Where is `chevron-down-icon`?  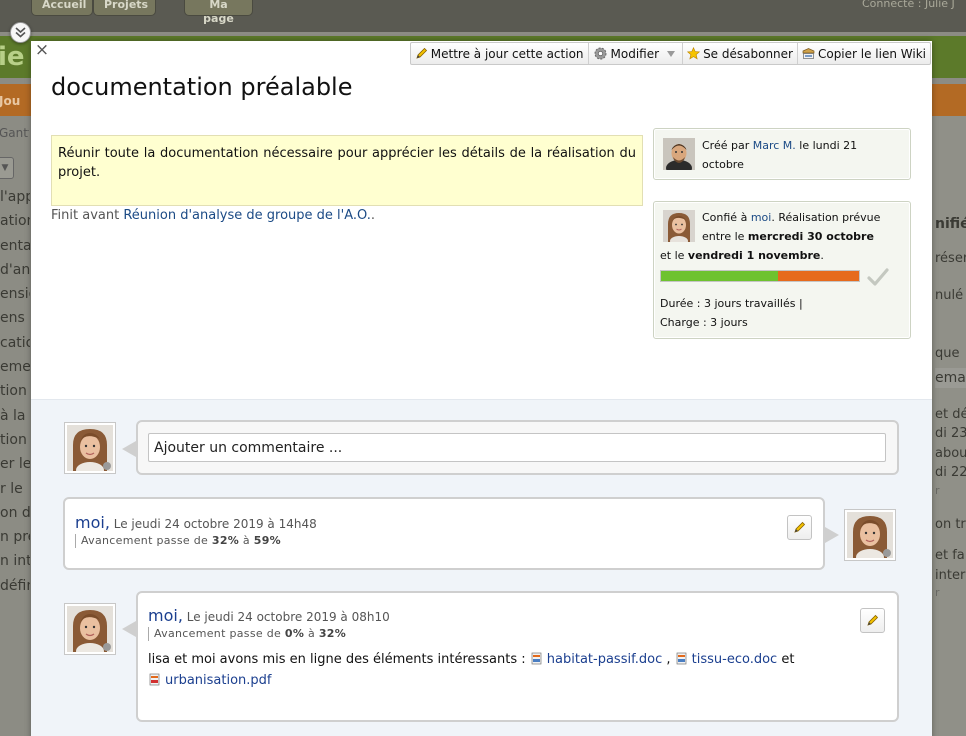
chevron-down-icon is located at coordinates (671, 53).